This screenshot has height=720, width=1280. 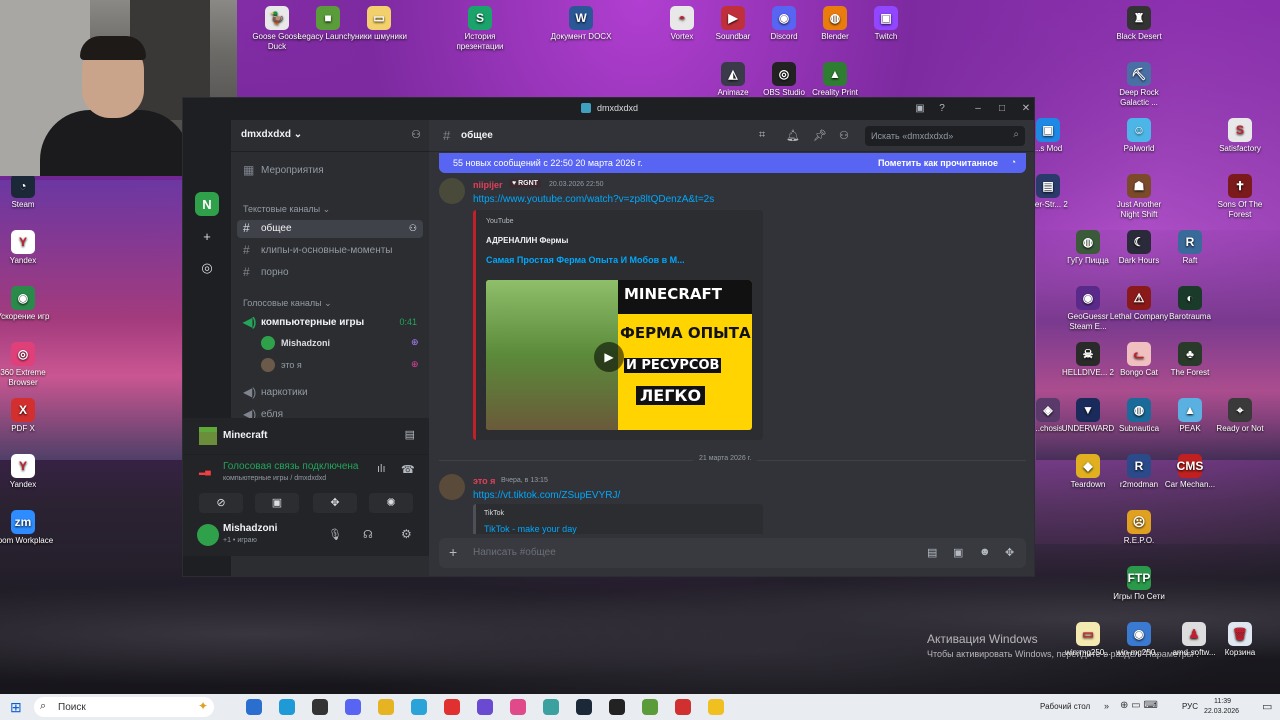 I want to click on desktop-icon-pdfx: X PDF X, so click(x=27, y=416).